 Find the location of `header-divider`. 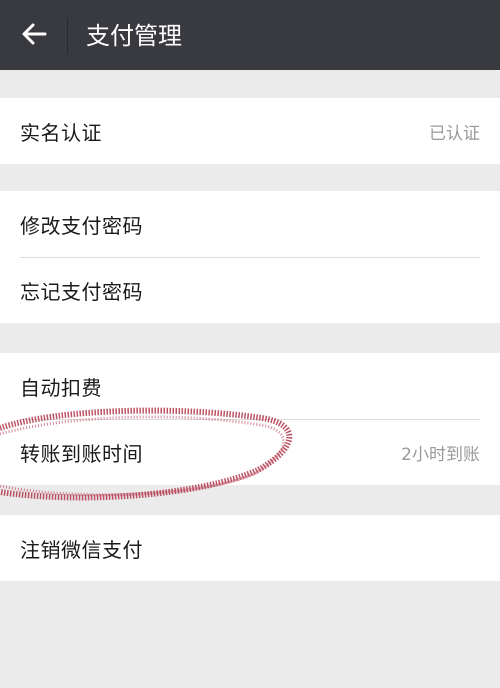

header-divider is located at coordinates (67, 36).